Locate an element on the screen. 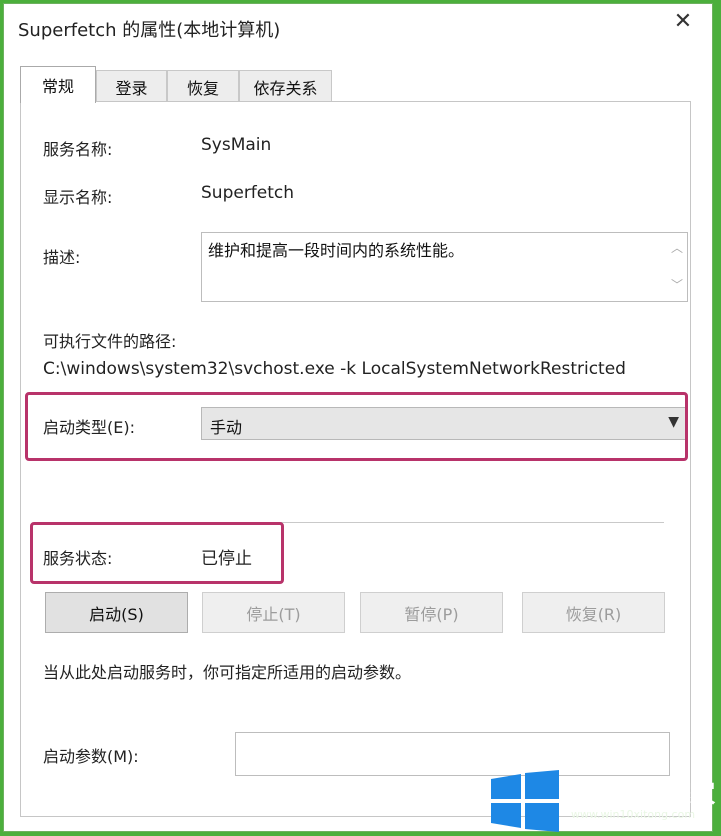 This screenshot has height=836, width=721. watermark-brand: Win10之家 is located at coordinates (643, 795).